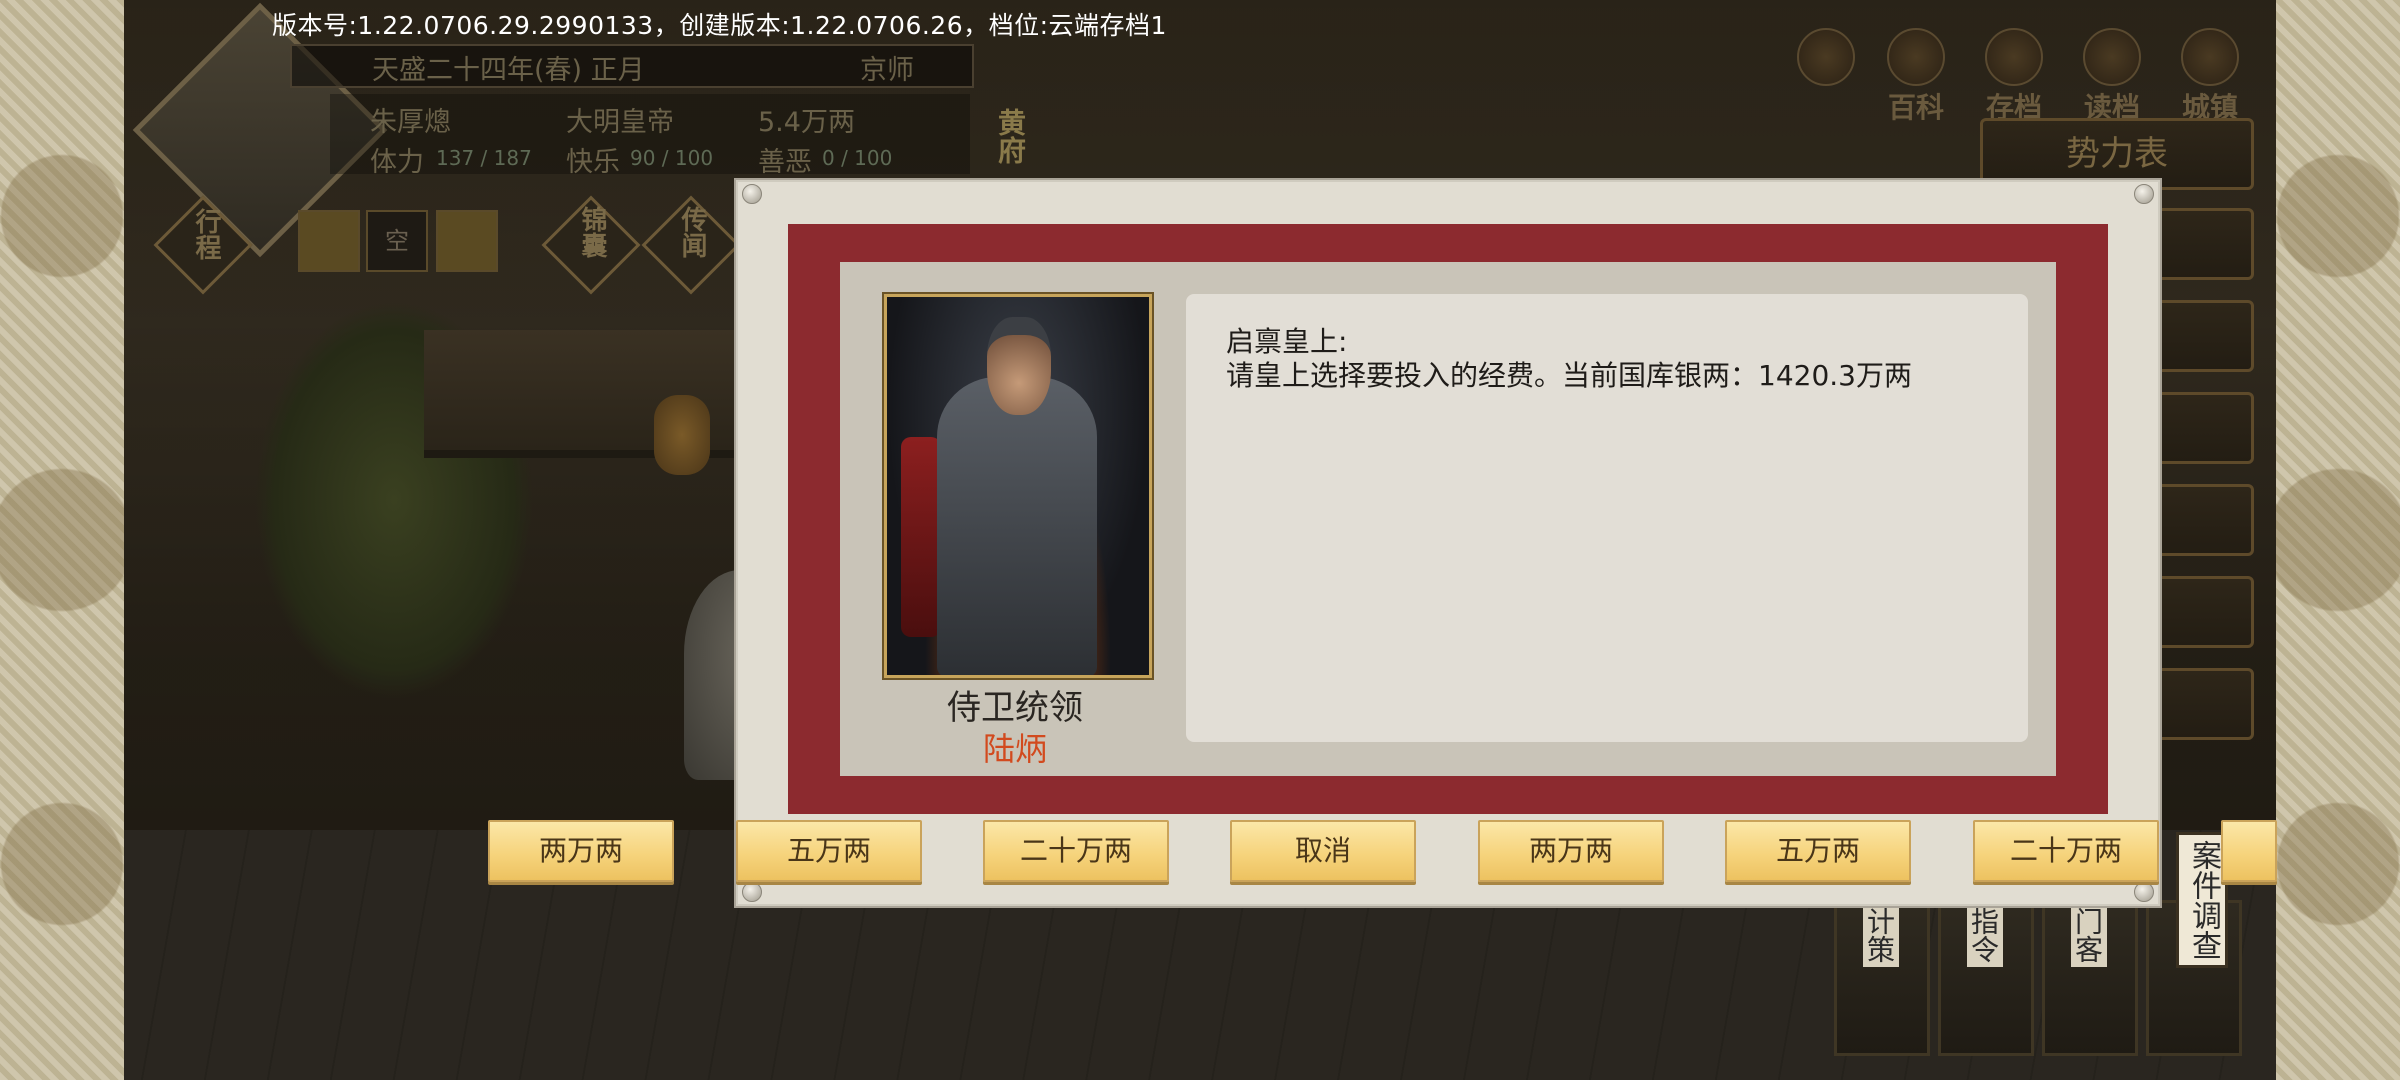 The image size is (2400, 1080). What do you see at coordinates (1014, 749) in the screenshot?
I see `character-name: 陆炳` at bounding box center [1014, 749].